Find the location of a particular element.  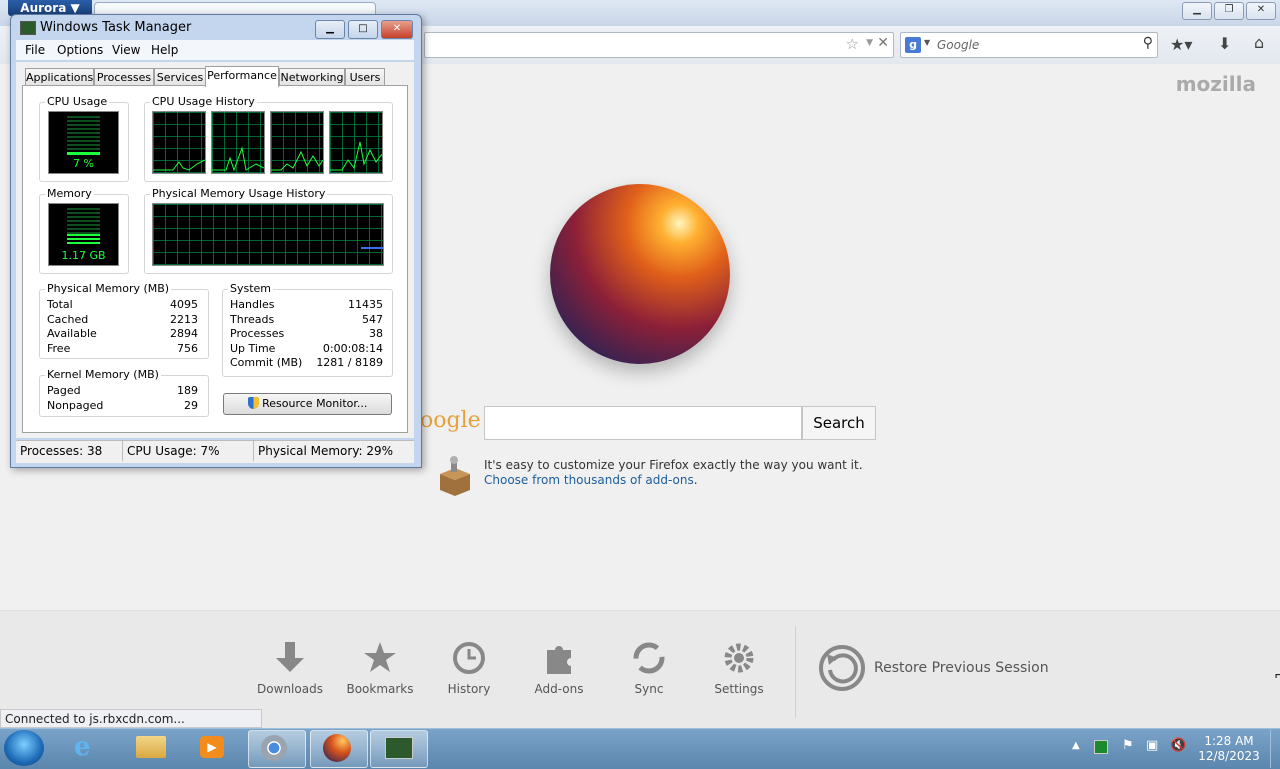

tab-processes: Processes is located at coordinates (124, 77).